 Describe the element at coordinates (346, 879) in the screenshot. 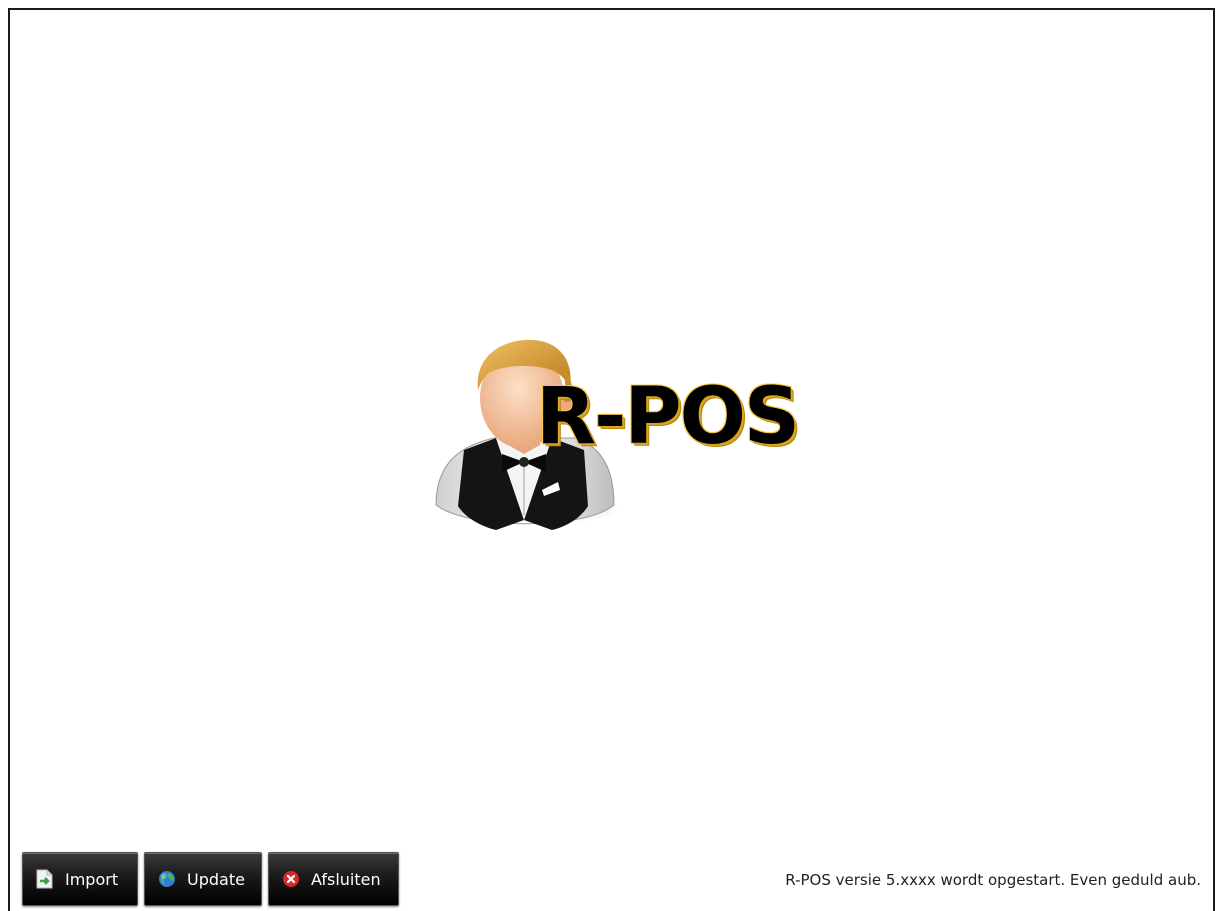

I see `exit-label: Afsluiten` at that location.